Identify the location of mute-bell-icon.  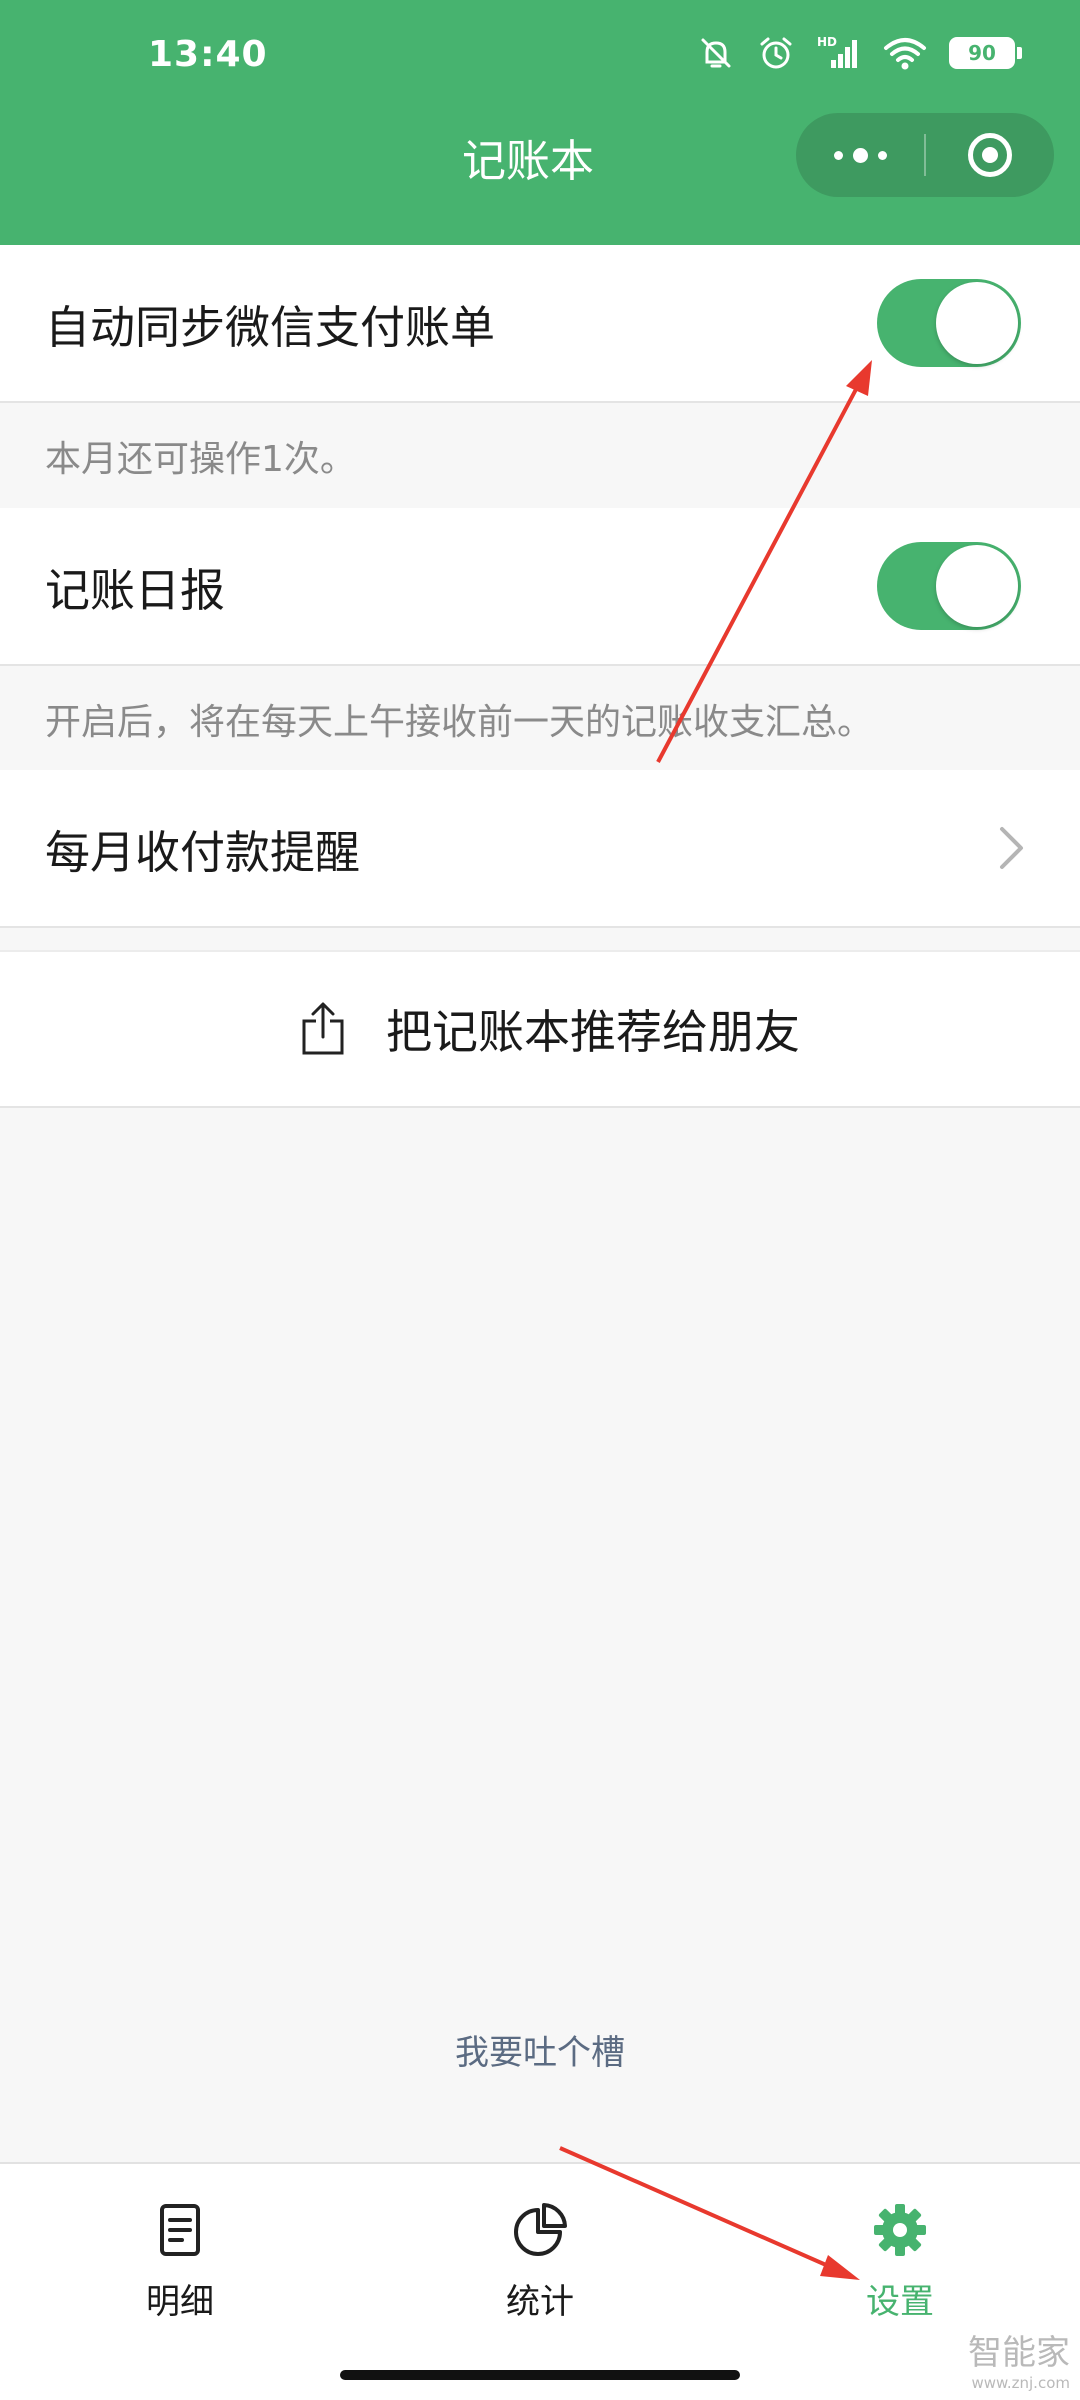
(716, 53).